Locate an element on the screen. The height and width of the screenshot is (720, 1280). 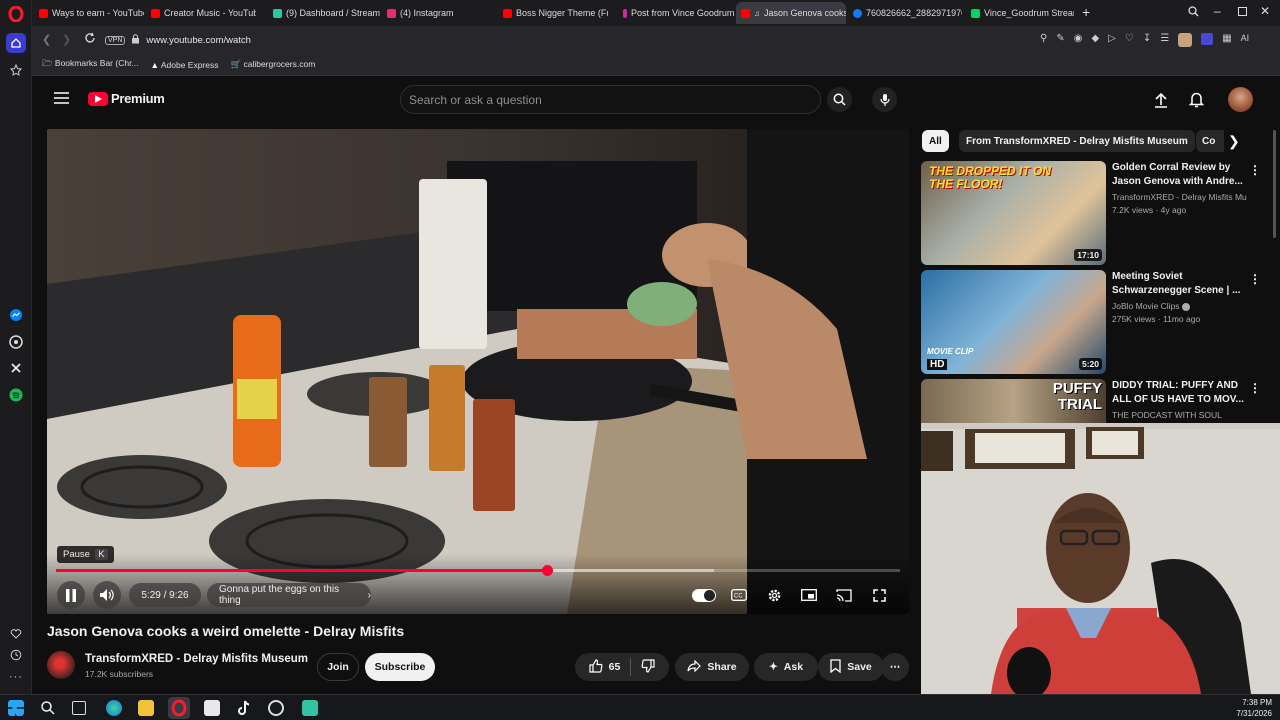
tab-item: 760826662_28829719706 is located at coordinates (905, 13).